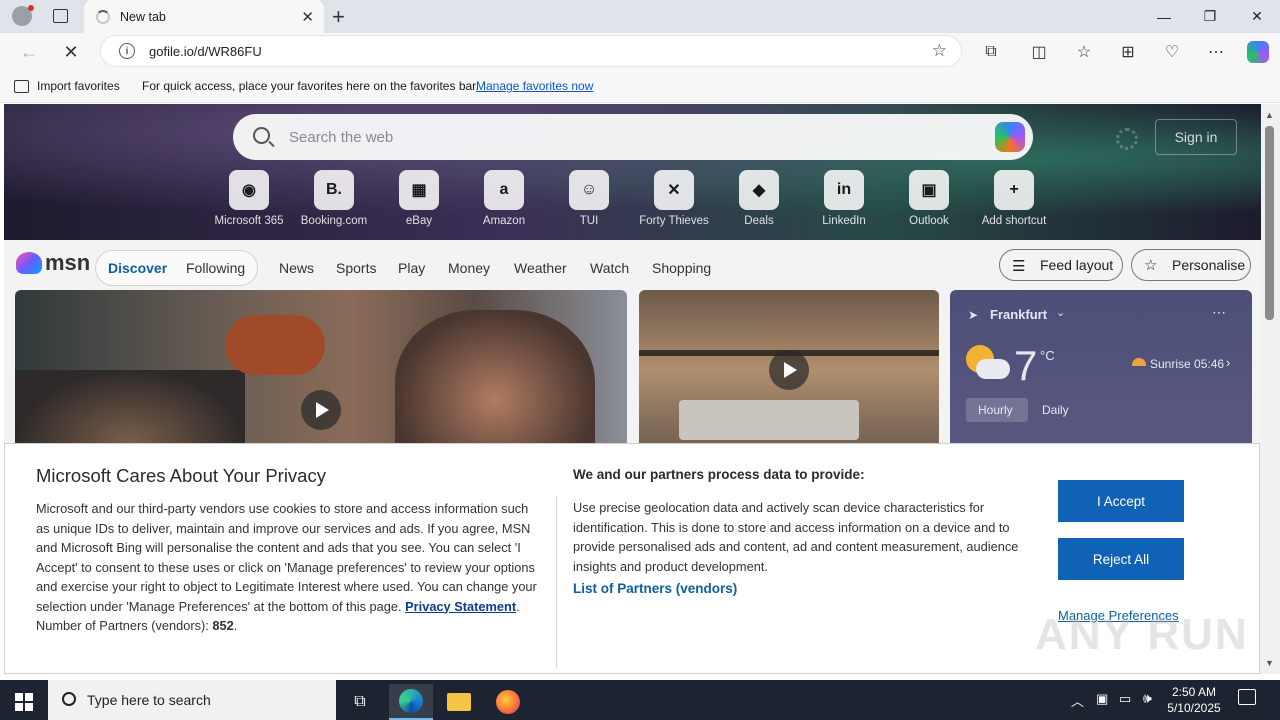 This screenshot has height=720, width=1280. I want to click on chevron-right-icon: ›, so click(1228, 362).